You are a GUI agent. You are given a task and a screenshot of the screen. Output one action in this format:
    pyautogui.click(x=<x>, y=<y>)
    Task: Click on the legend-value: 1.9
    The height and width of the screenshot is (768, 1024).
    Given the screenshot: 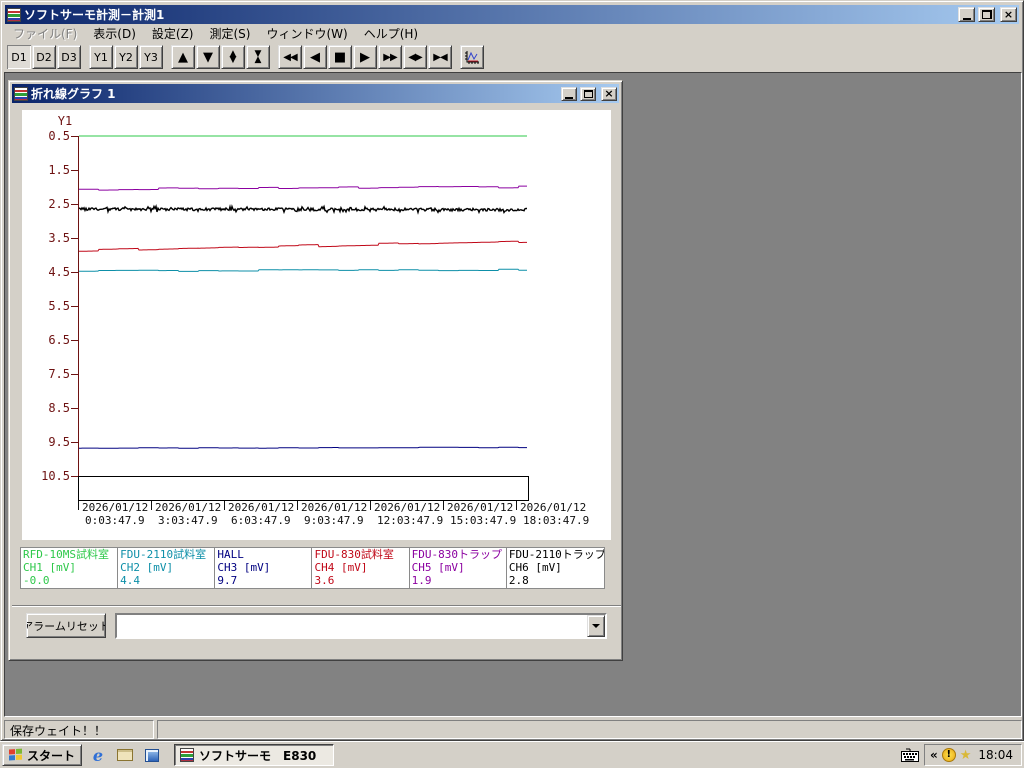 What is the action you would take?
    pyautogui.click(x=421, y=580)
    